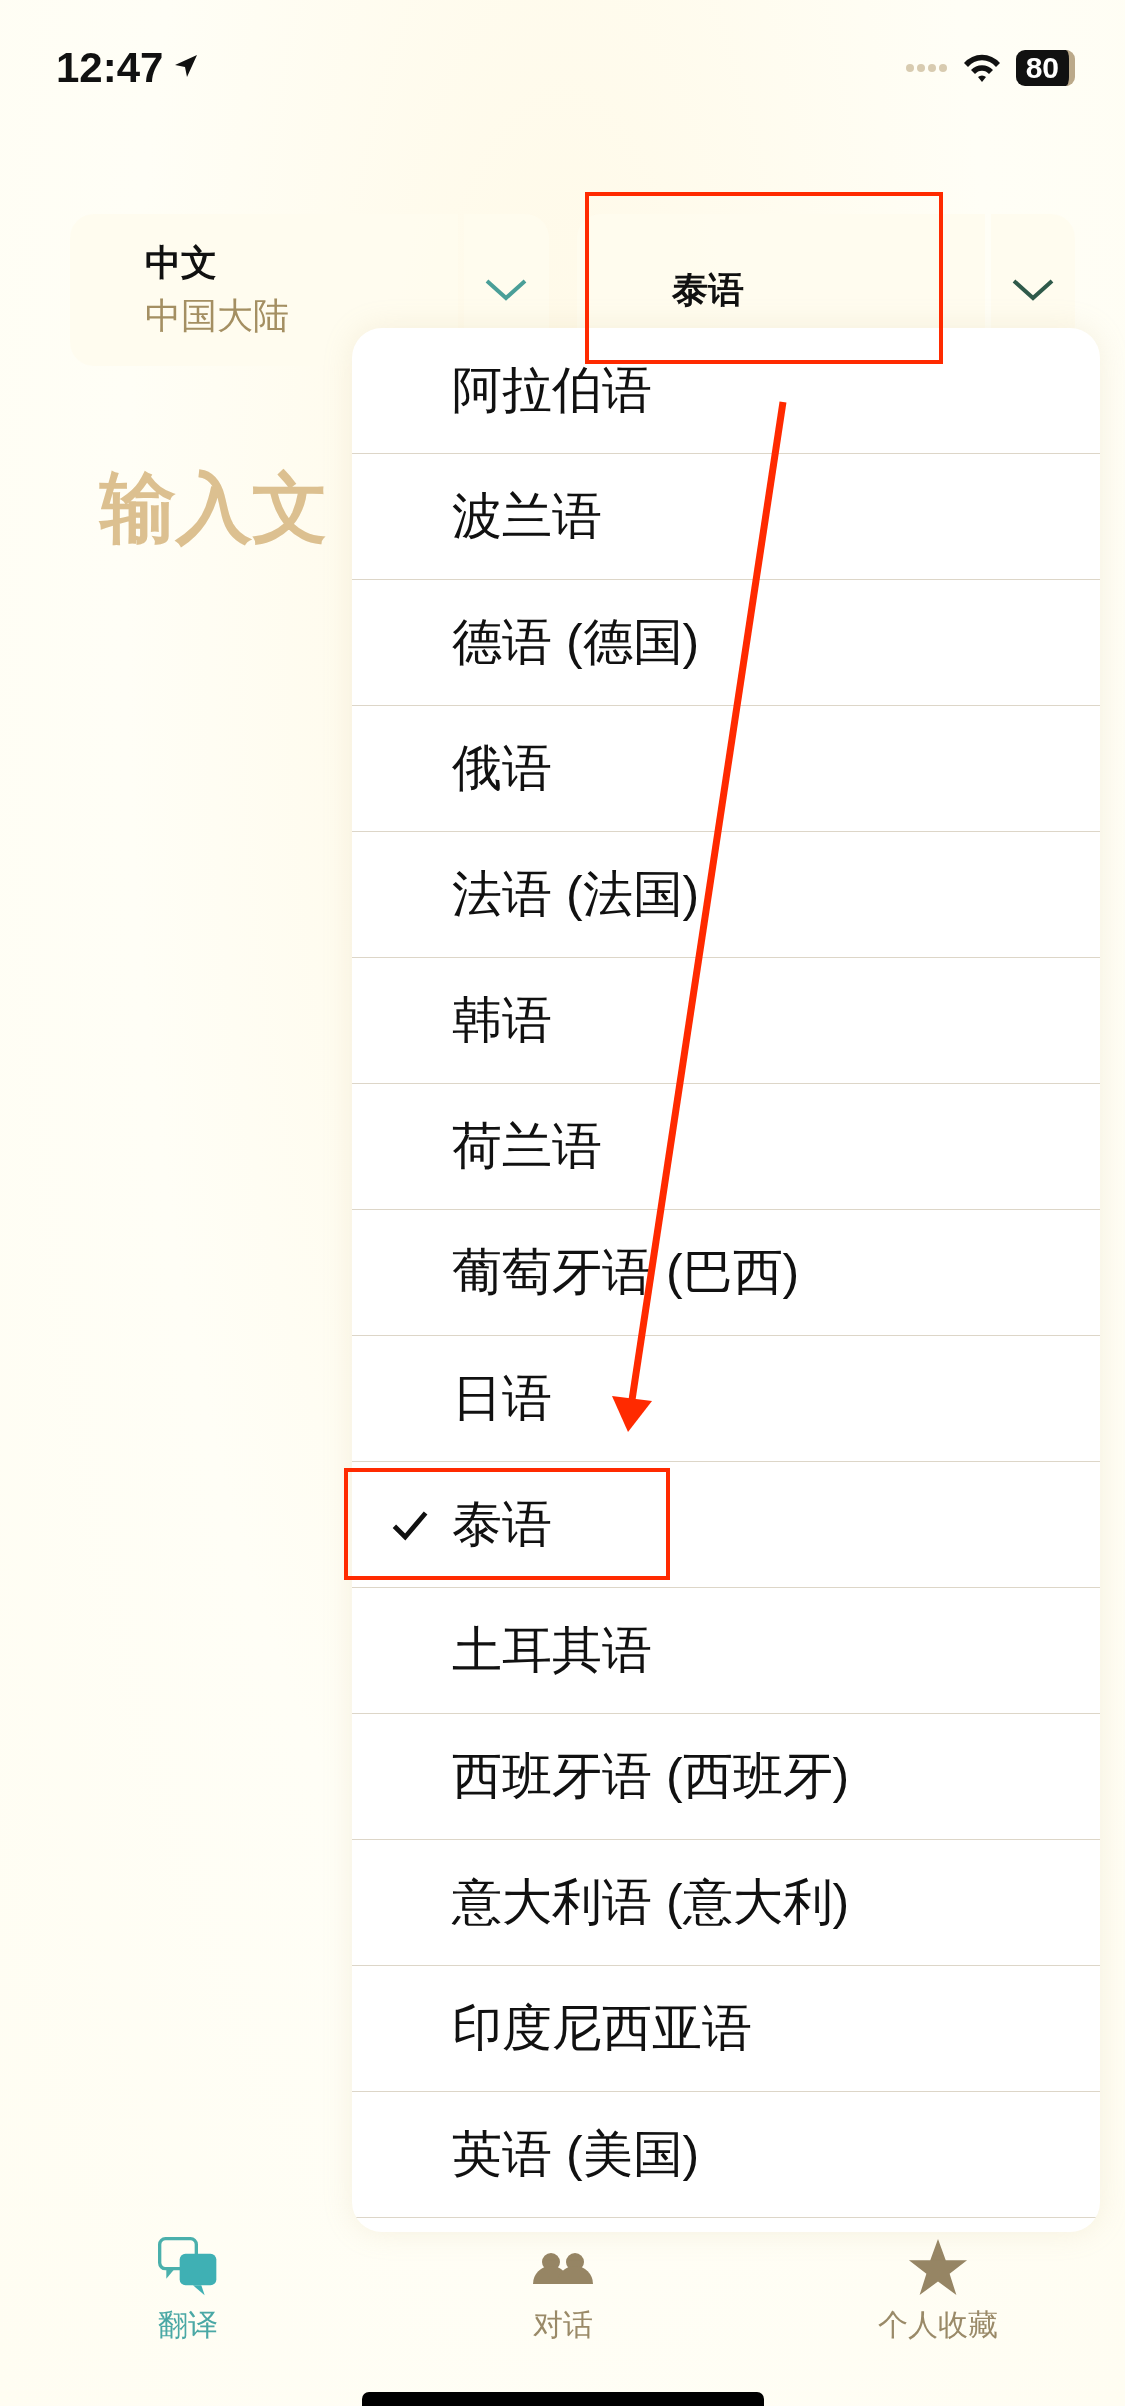 The image size is (1125, 2406). Describe the element at coordinates (726, 769) in the screenshot. I see `menu-item: 俄语` at that location.